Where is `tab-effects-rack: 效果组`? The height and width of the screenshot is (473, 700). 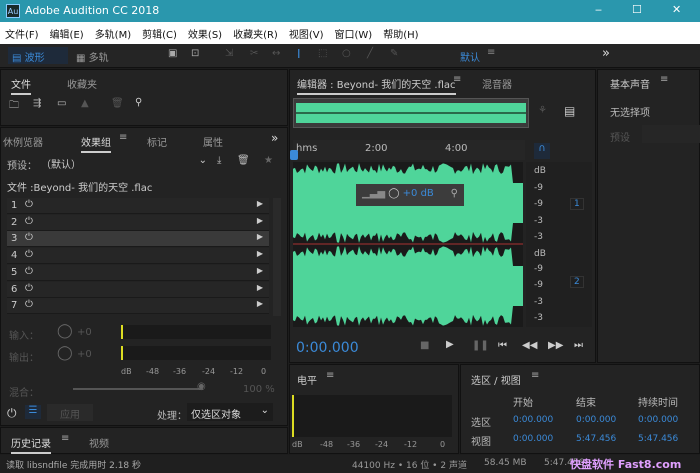
tab-effects-rack: 效果组 is located at coordinates (96, 143).